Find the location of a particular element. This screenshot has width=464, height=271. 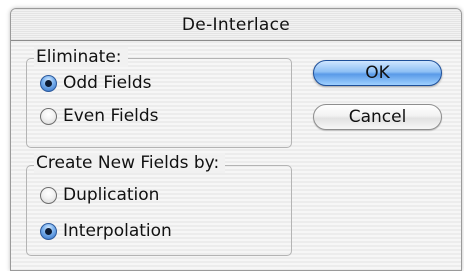

radio-duplication: Duplication is located at coordinates (99, 195).